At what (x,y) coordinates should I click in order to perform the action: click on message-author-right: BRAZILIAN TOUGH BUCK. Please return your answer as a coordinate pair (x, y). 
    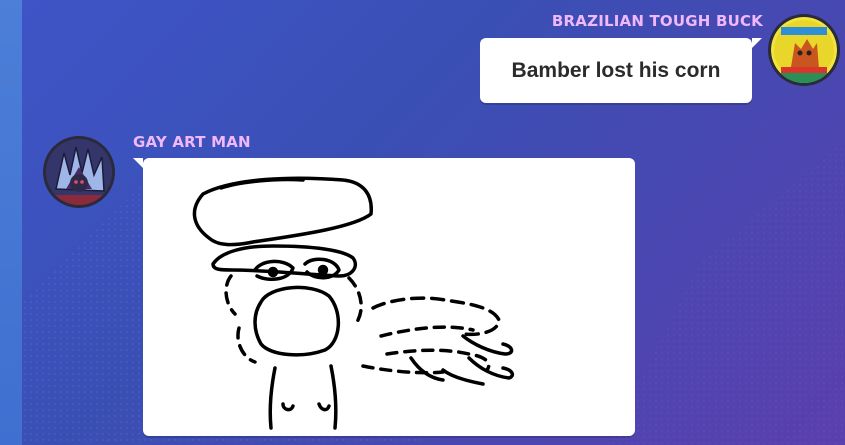
    Looking at the image, I should click on (657, 21).